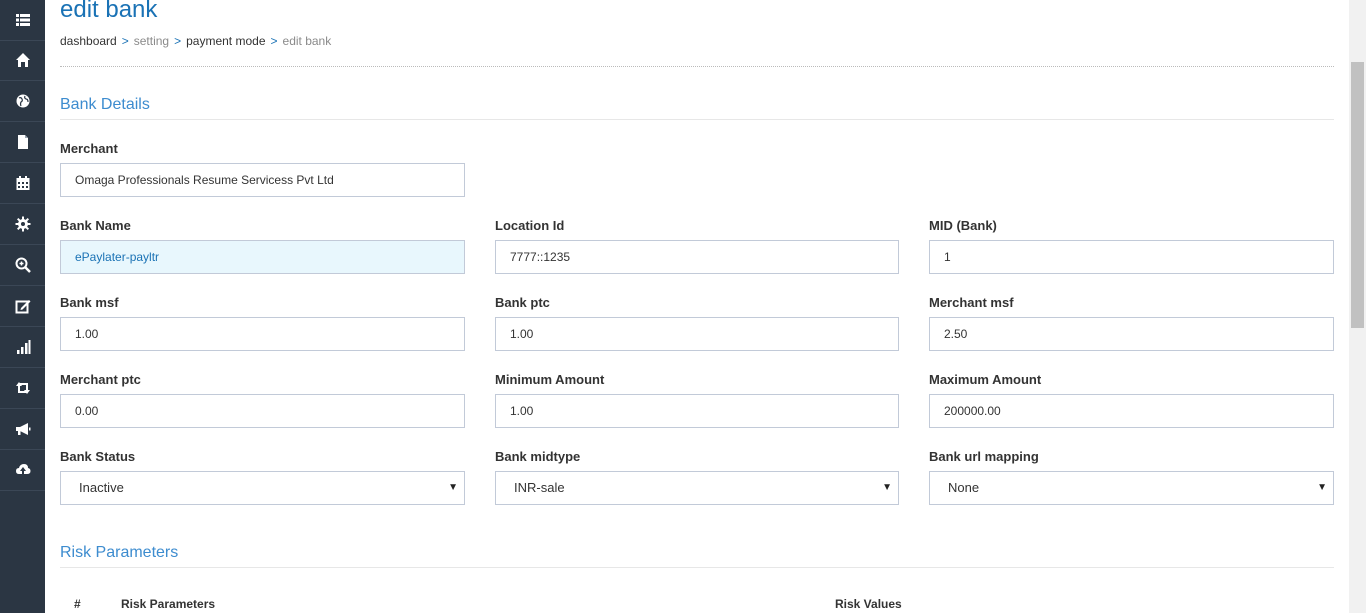 The image size is (1366, 613). Describe the element at coordinates (151, 41) in the screenshot. I see `breadcrumb-setting: setting` at that location.